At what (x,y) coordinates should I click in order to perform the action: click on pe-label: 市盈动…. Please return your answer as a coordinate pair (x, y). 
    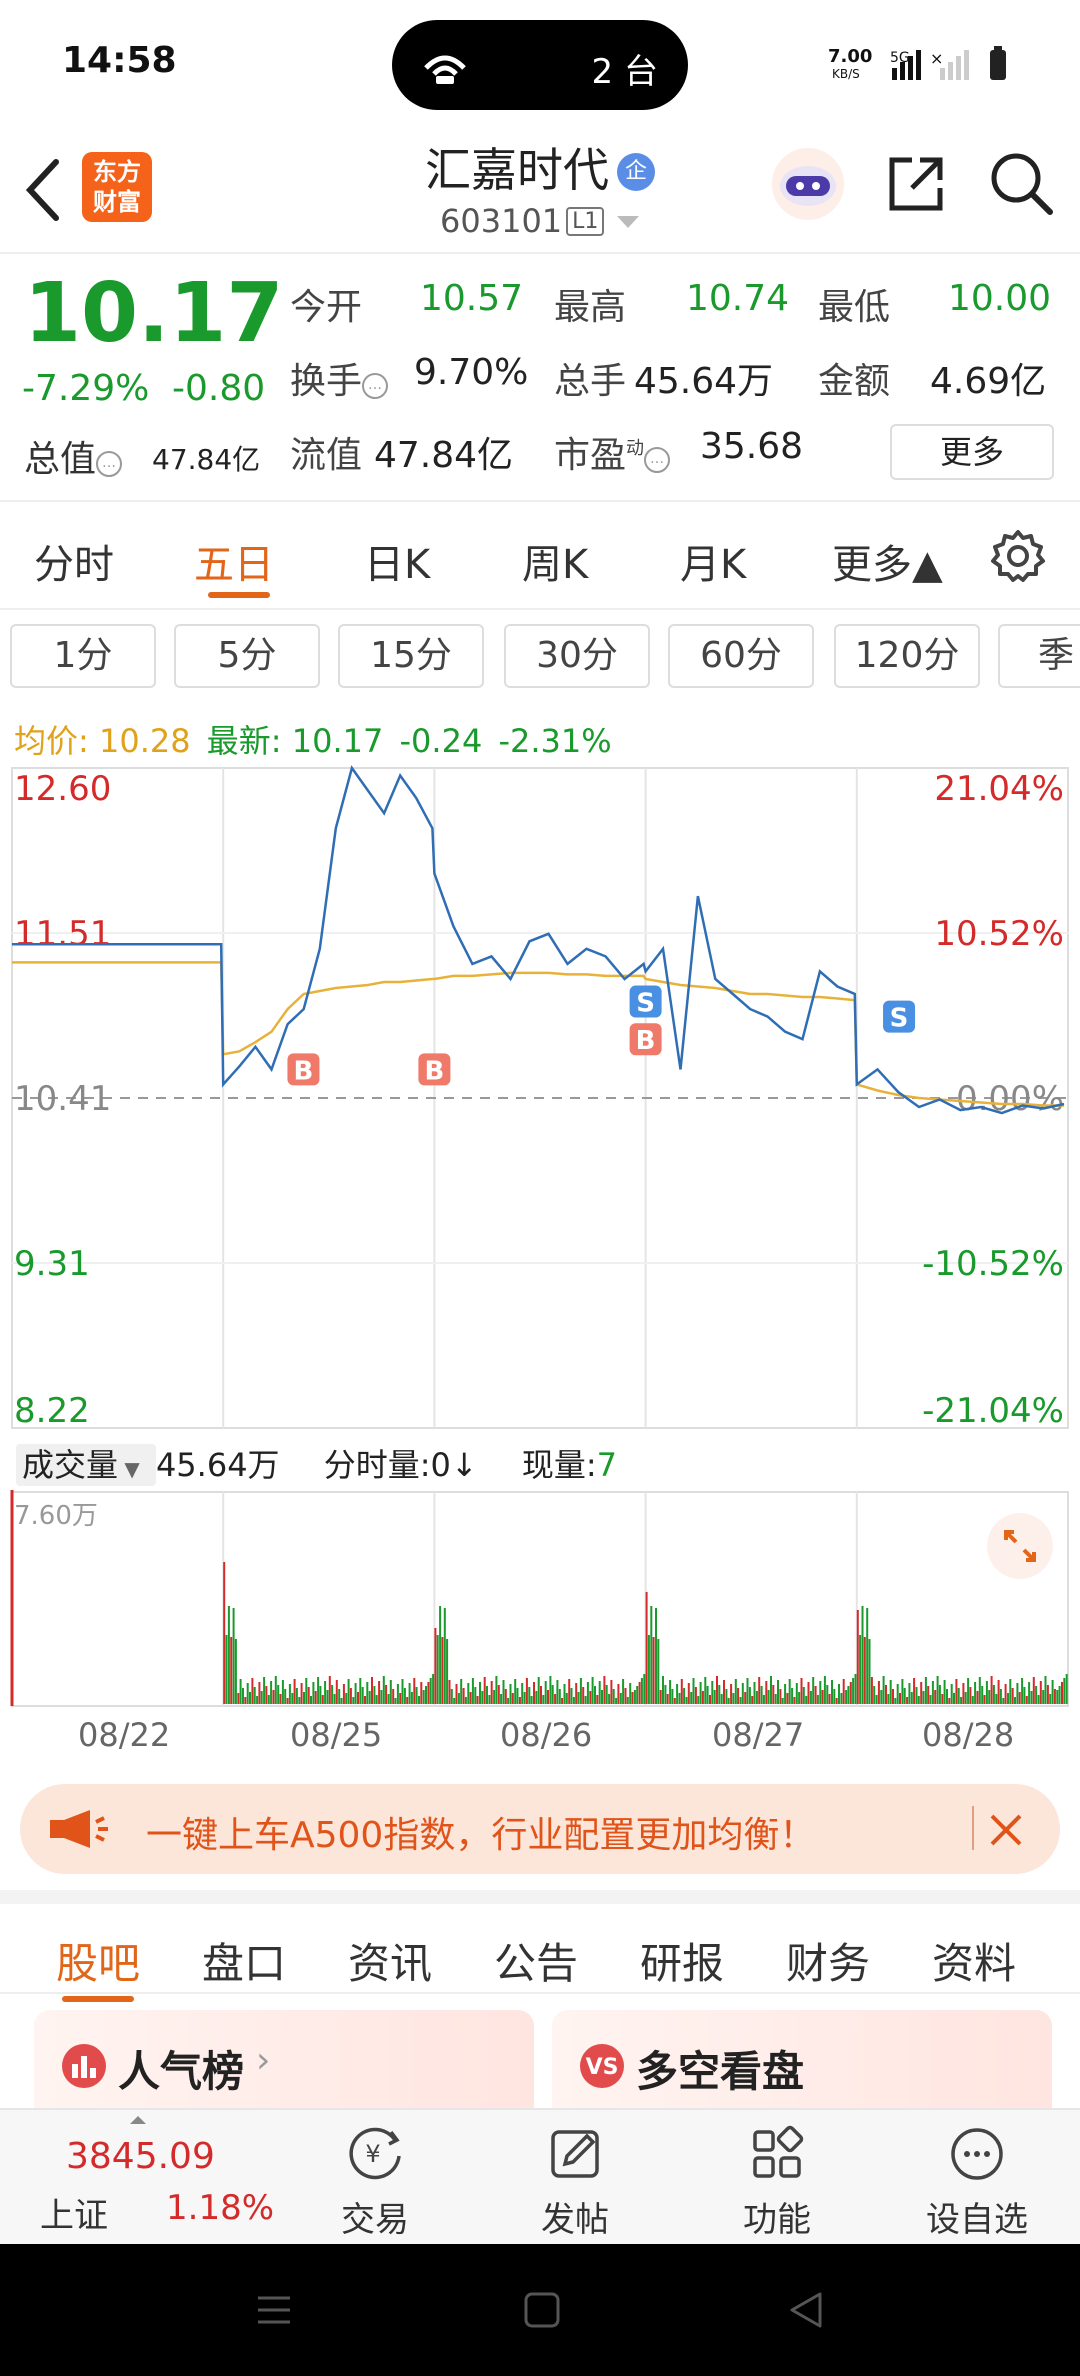
    Looking at the image, I should click on (612, 452).